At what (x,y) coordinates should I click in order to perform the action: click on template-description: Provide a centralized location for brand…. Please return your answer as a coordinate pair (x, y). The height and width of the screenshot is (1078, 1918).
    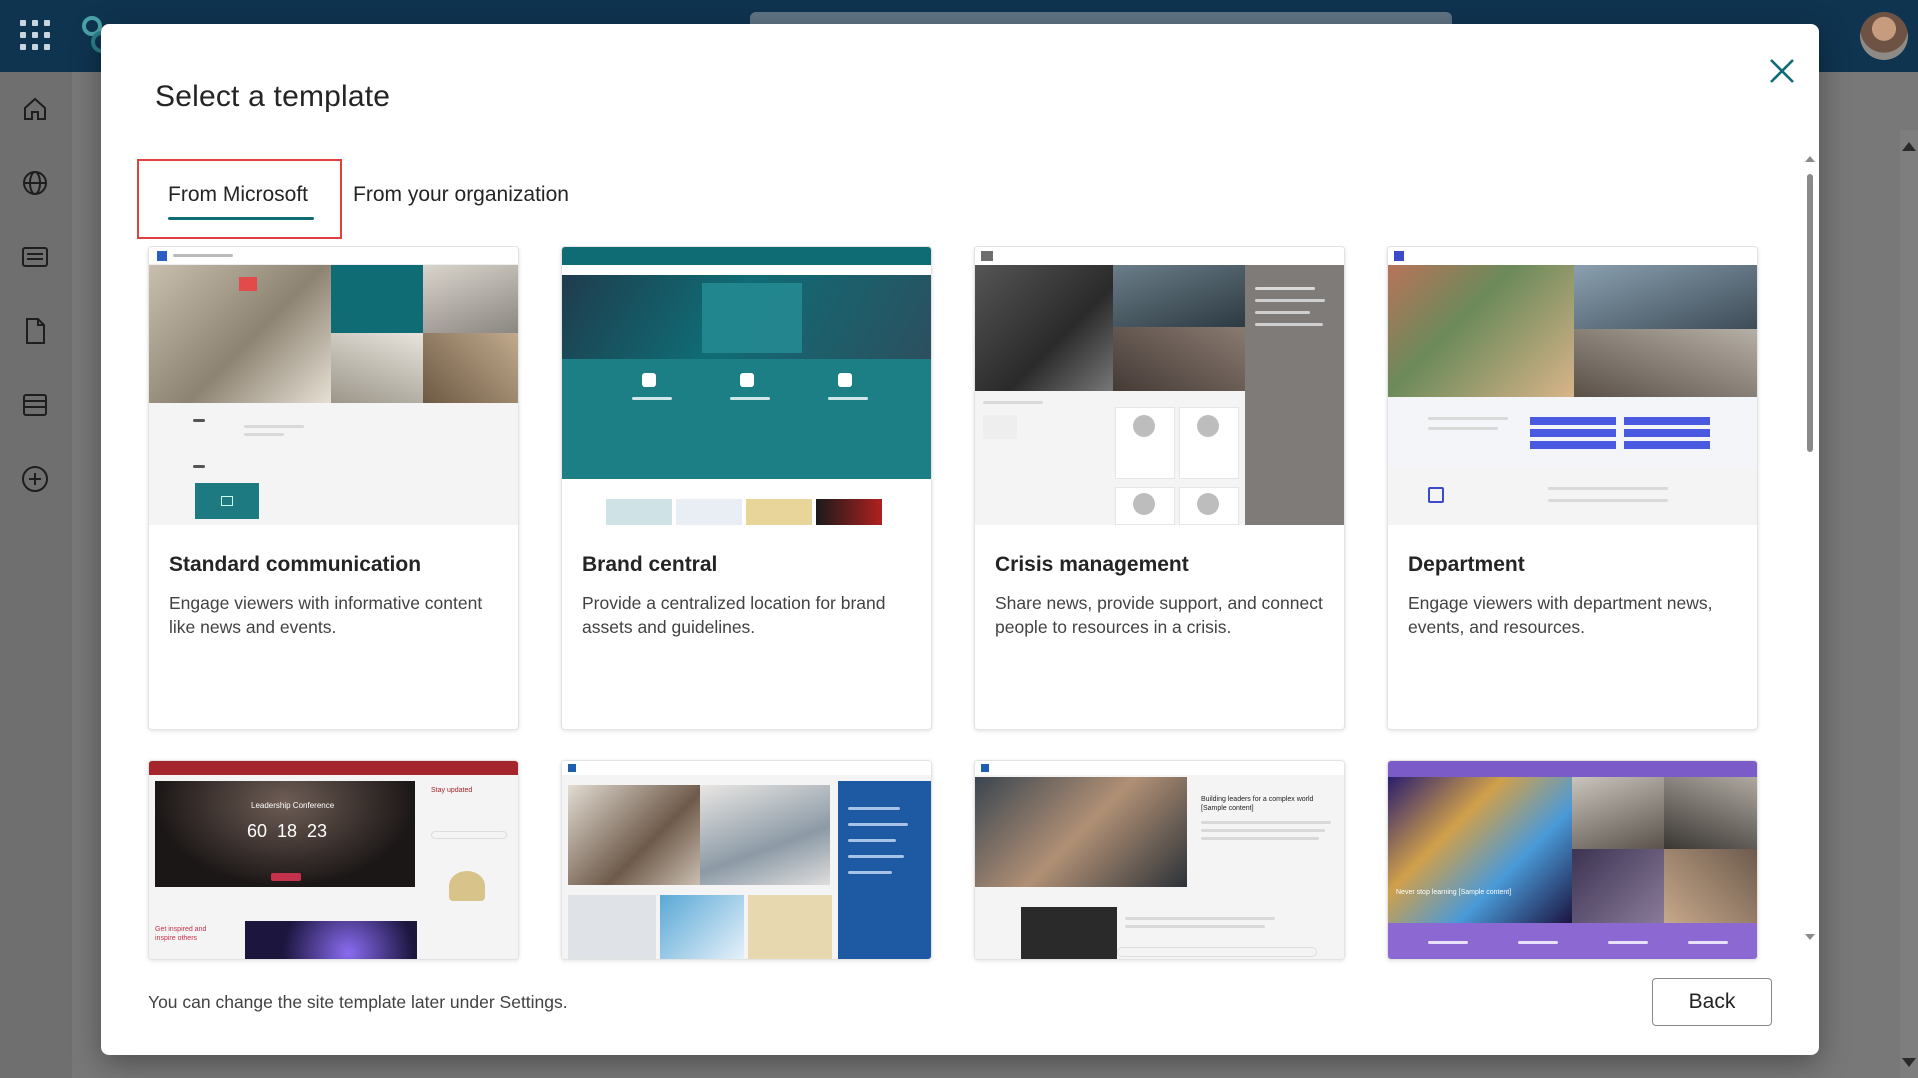
    Looking at the image, I should click on (734, 615).